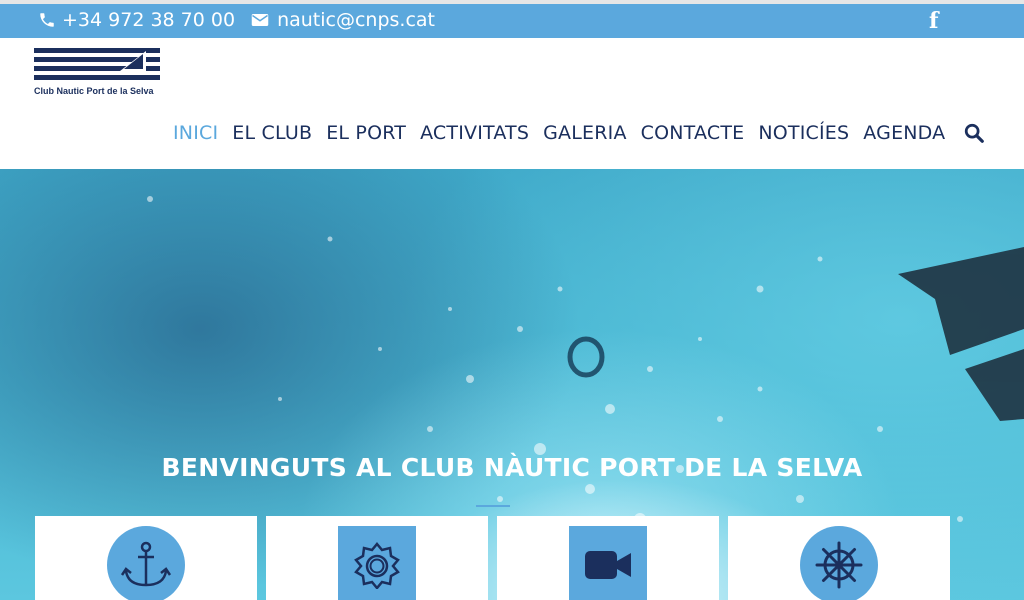 Image resolution: width=1024 pixels, height=600 pixels. What do you see at coordinates (933, 21) in the screenshot?
I see `facebook-icon: f` at bounding box center [933, 21].